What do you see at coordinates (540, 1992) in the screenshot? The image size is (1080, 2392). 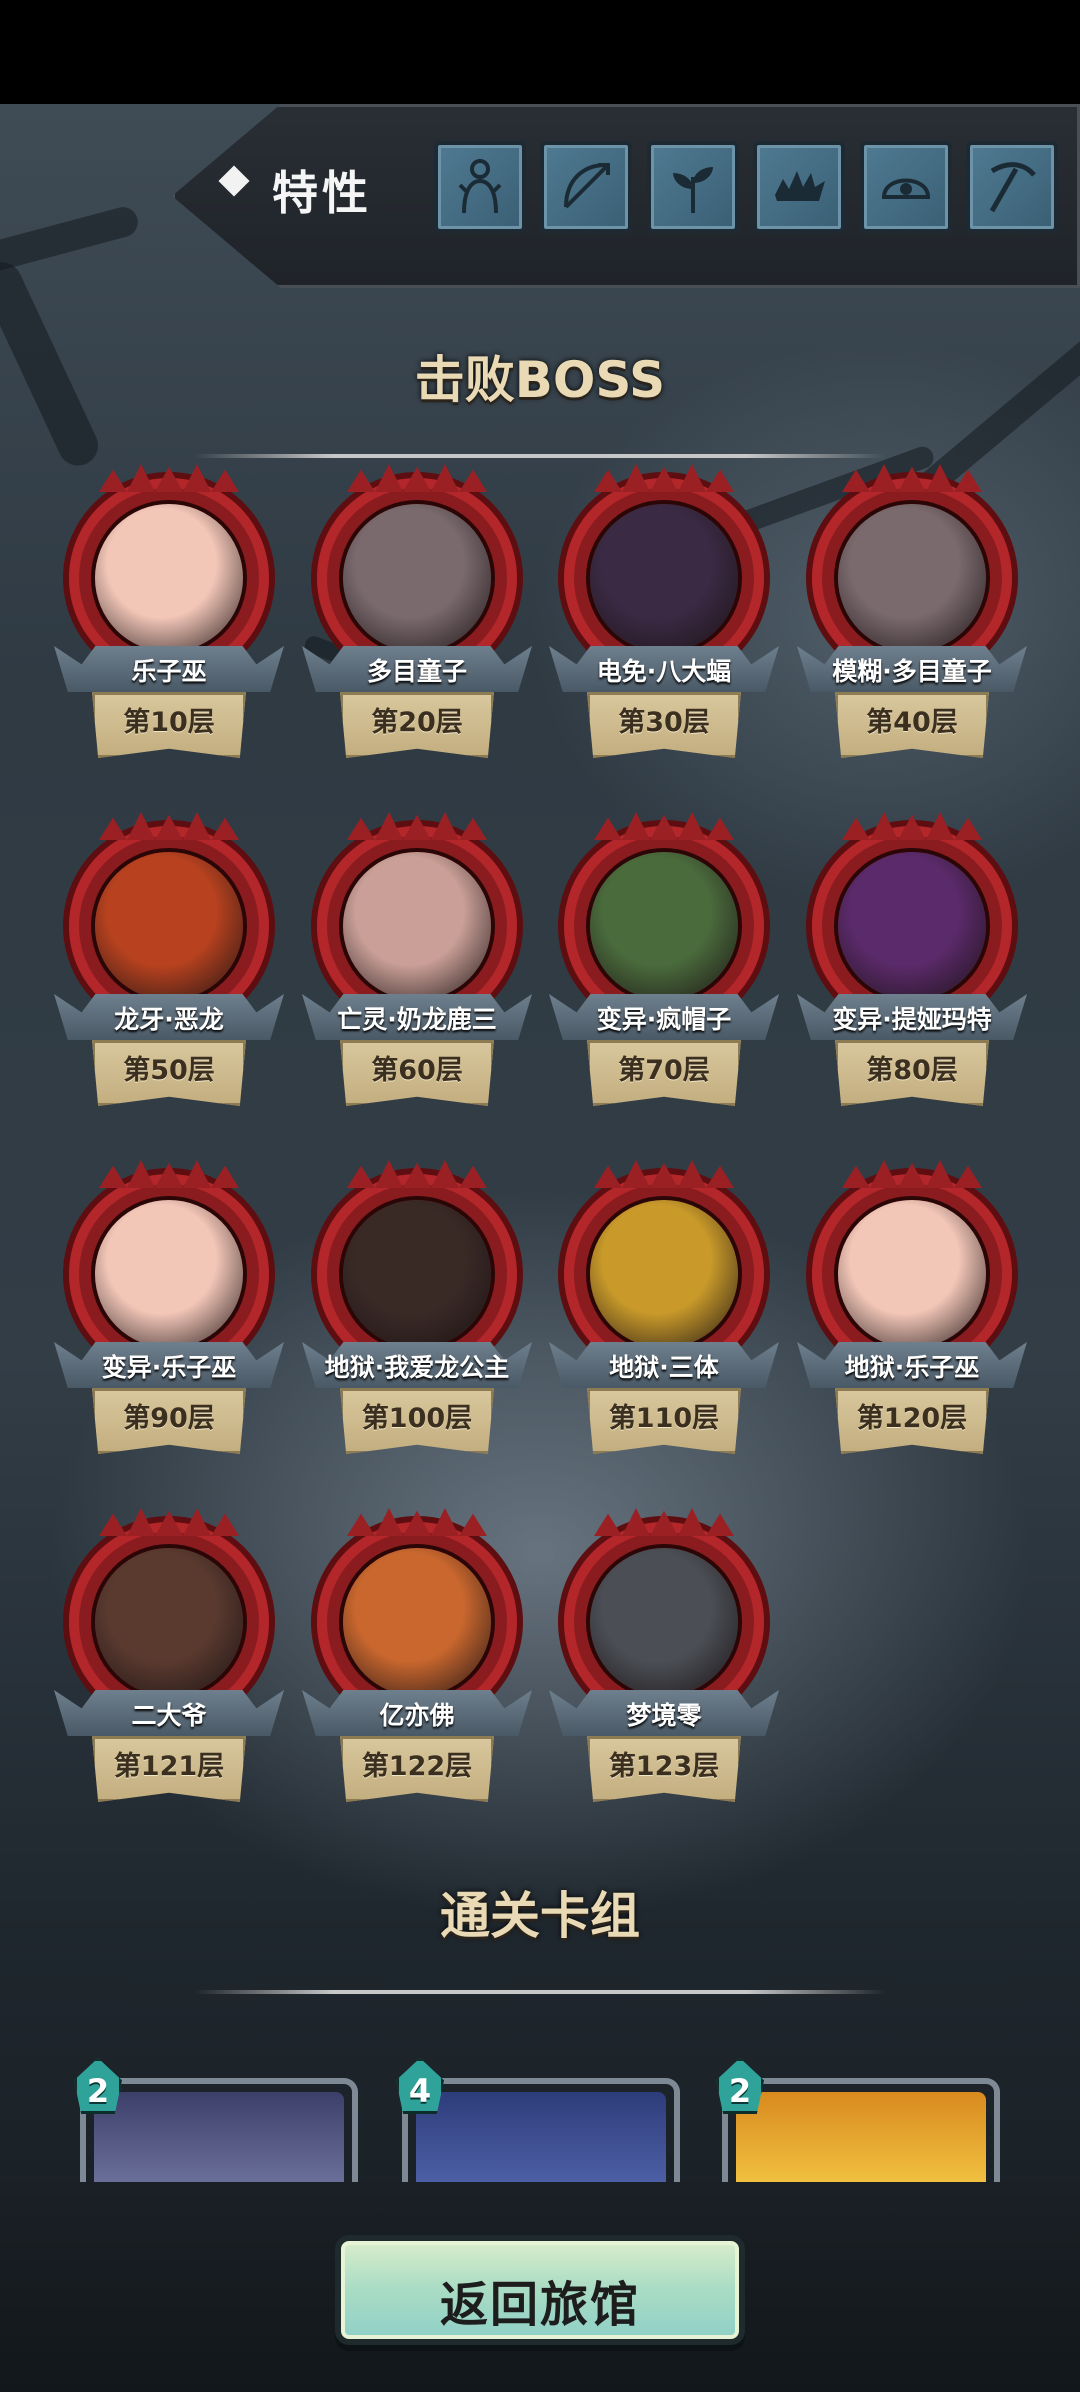 I see `deck-divider` at bounding box center [540, 1992].